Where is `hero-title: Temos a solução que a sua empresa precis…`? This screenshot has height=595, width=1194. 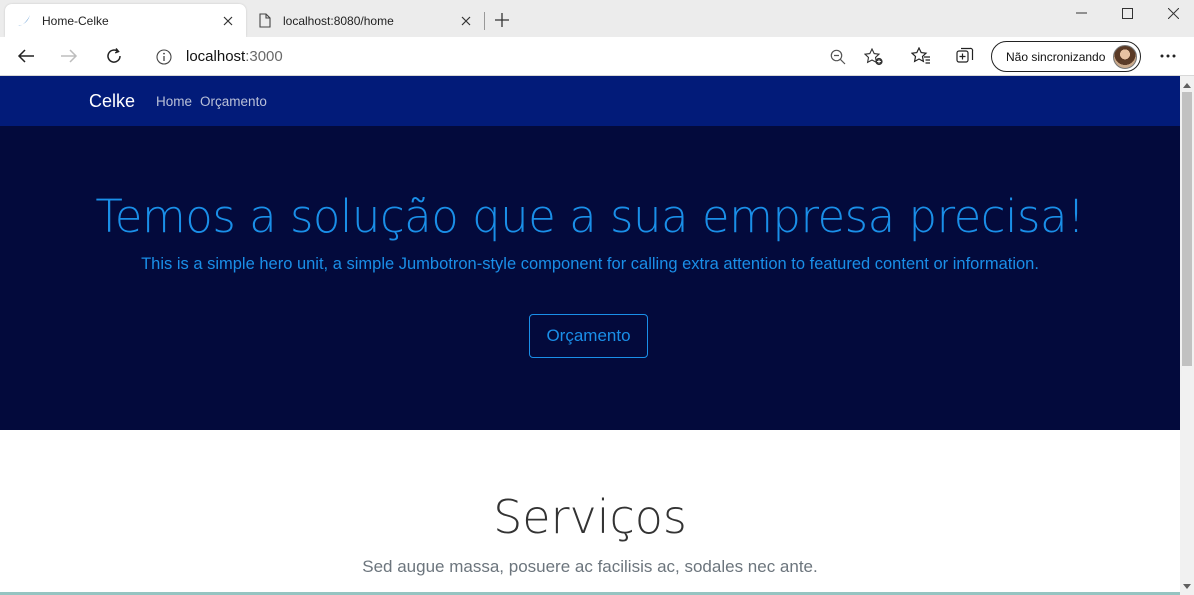
hero-title: Temos a solução que a sua empresa precis… is located at coordinates (590, 216).